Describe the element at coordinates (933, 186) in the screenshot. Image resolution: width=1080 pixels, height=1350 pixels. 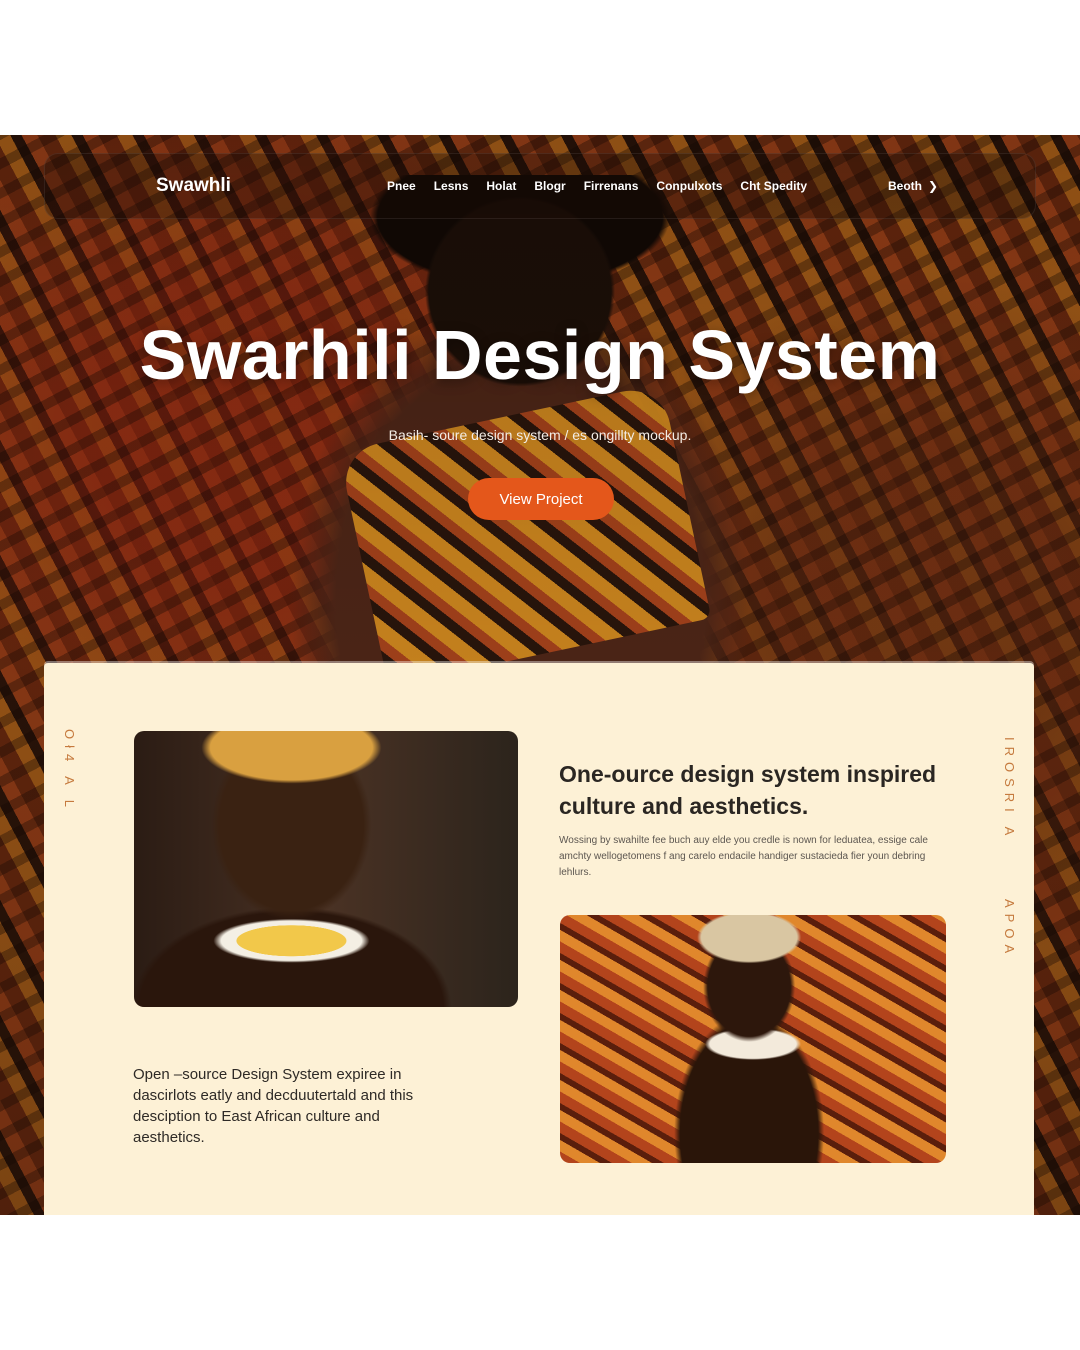
I see `chevron-right-icon: ❯` at that location.